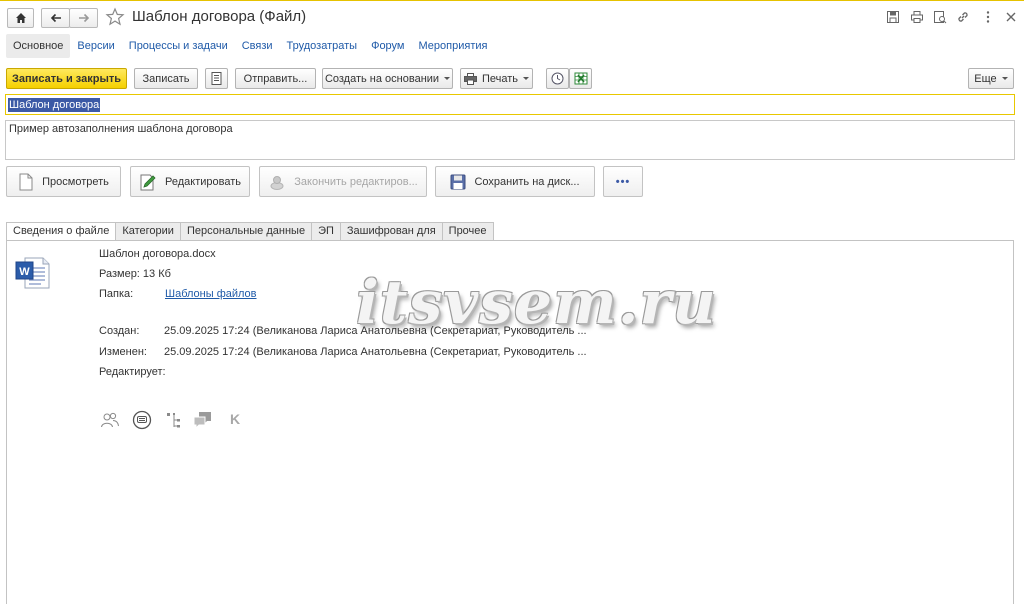 The width and height of the screenshot is (1024, 604). I want to click on print-icon, so click(917, 17).